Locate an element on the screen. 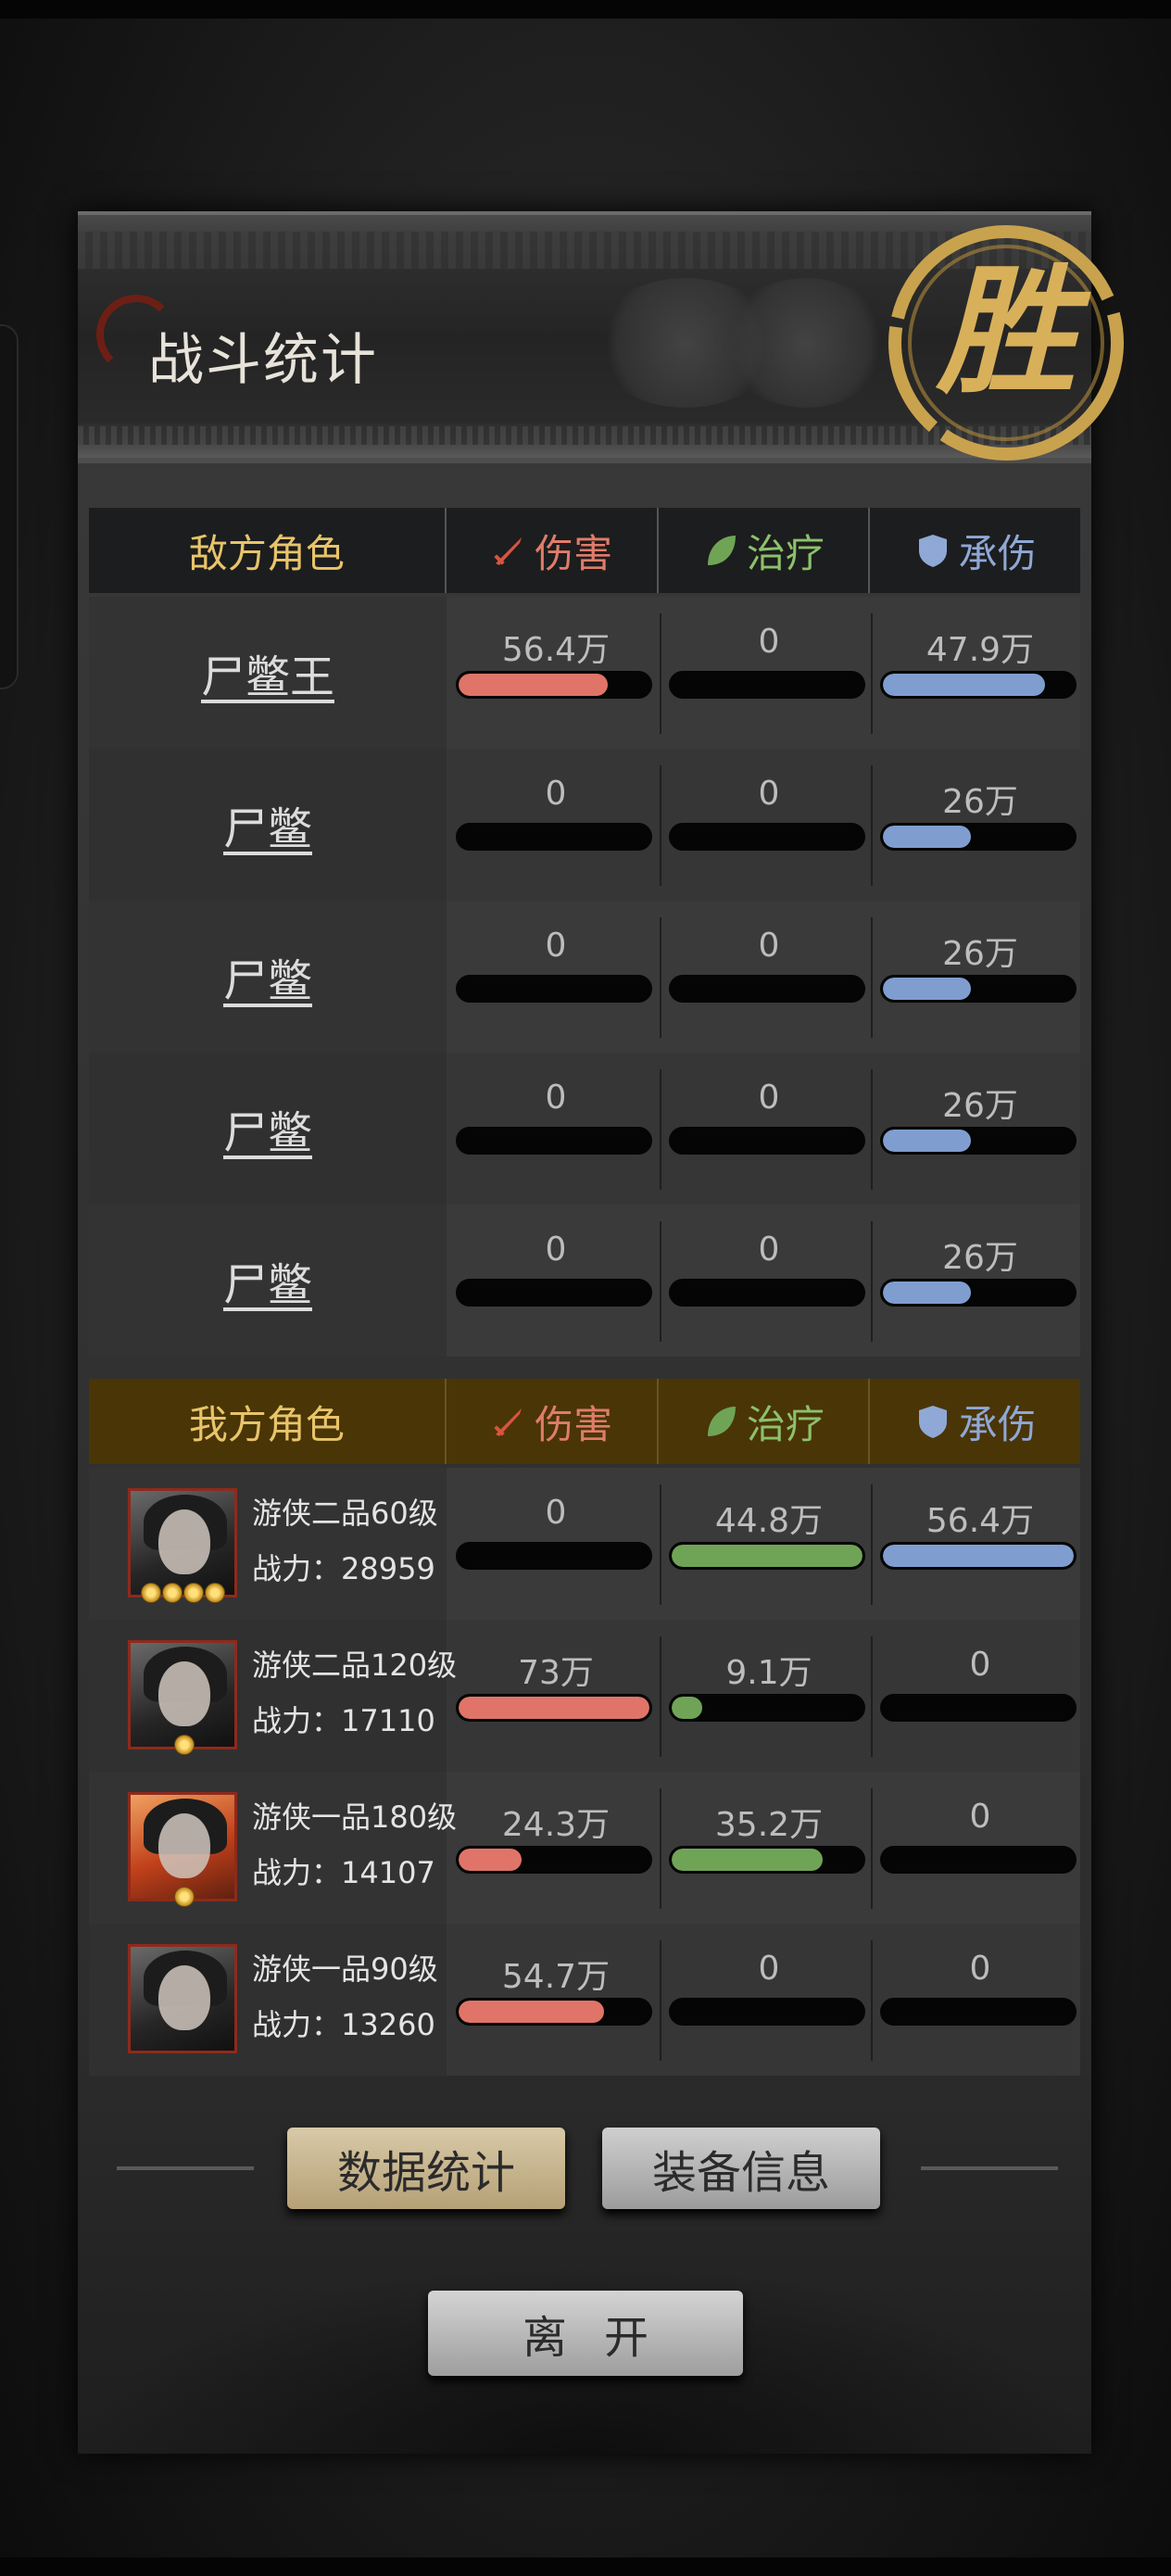 This screenshot has width=1171, height=2576. ally-table-header: 我方角色 伤害 治疗 承伤 is located at coordinates (584, 1421).